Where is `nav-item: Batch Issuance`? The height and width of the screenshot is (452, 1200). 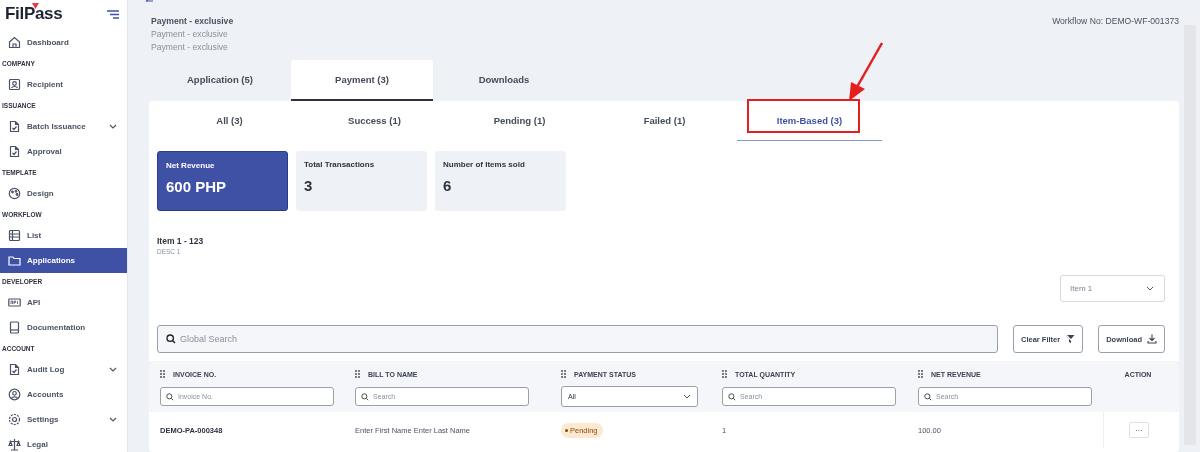 nav-item: Batch Issuance is located at coordinates (63, 126).